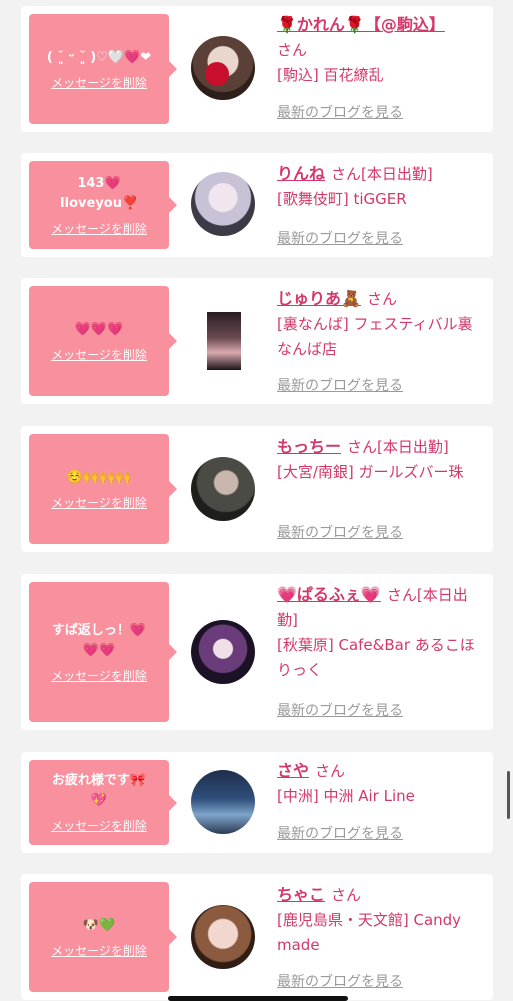  What do you see at coordinates (330, 75) in the screenshot?
I see `shop-label: [駒込] 百花繚乱` at bounding box center [330, 75].